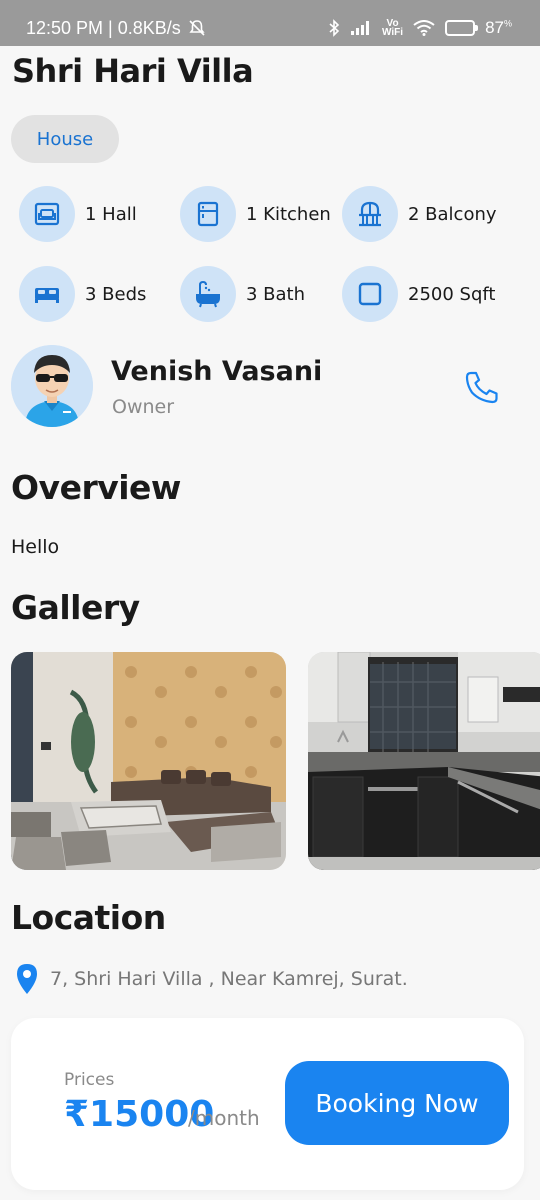  I want to click on property-type-chip: House, so click(65, 139).